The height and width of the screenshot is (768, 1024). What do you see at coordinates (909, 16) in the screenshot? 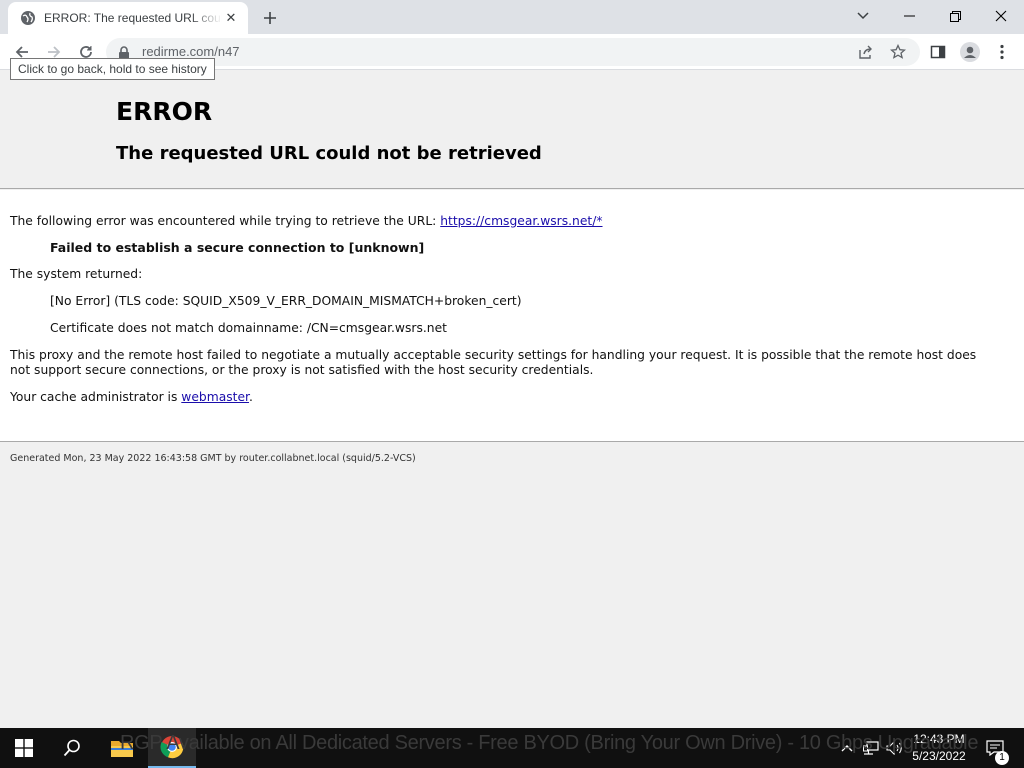
I see `minimize-button` at bounding box center [909, 16].